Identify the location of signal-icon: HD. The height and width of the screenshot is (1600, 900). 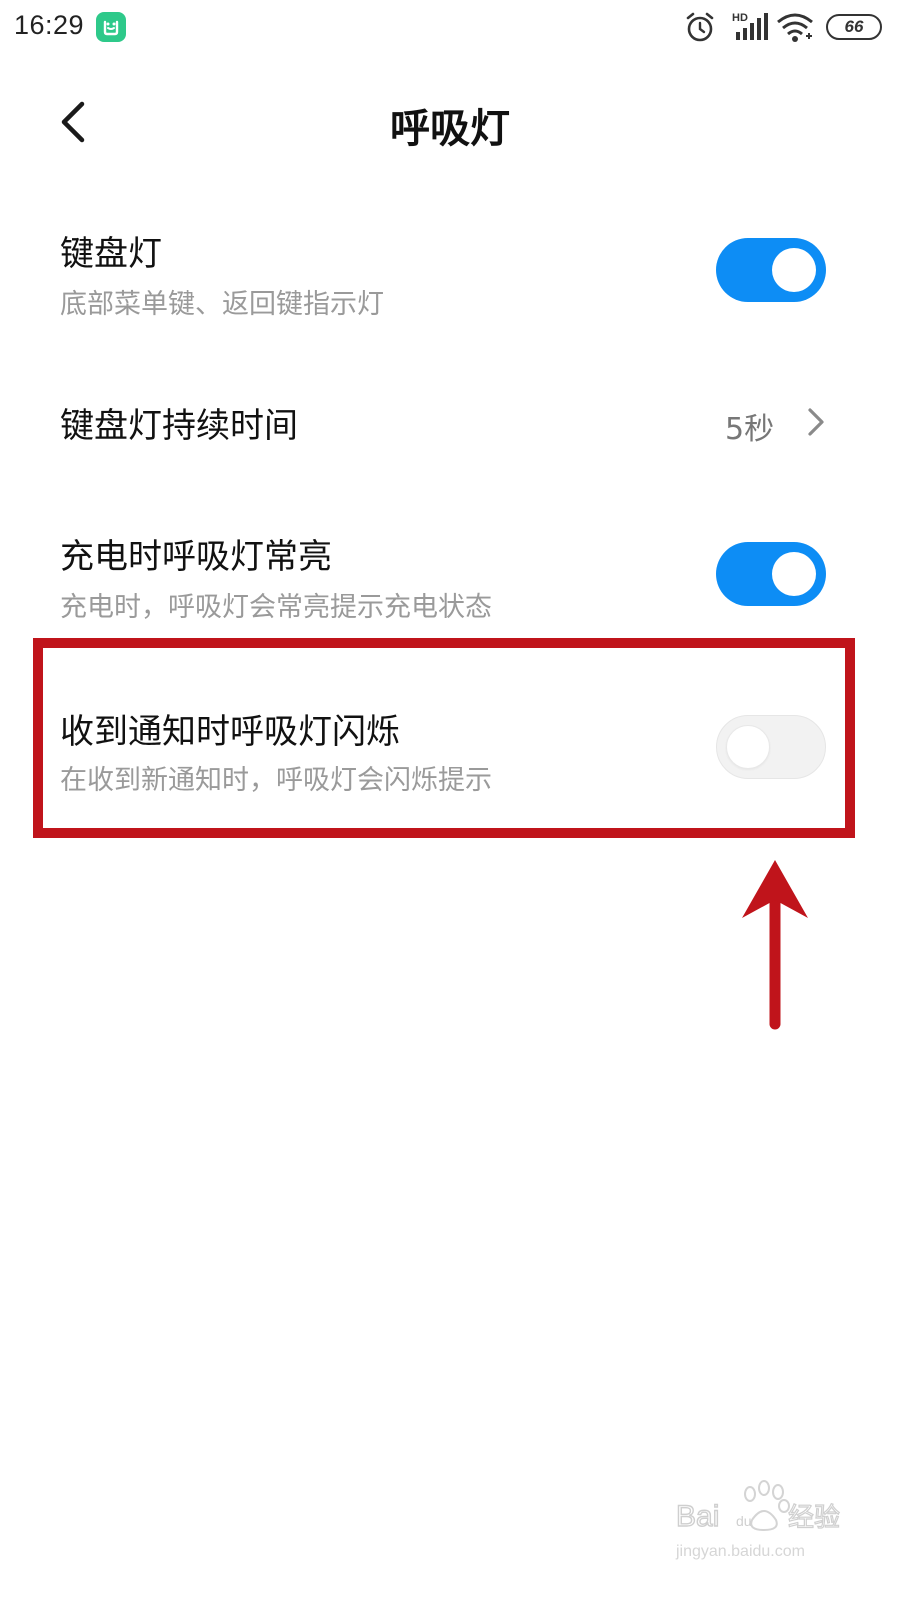
(750, 29).